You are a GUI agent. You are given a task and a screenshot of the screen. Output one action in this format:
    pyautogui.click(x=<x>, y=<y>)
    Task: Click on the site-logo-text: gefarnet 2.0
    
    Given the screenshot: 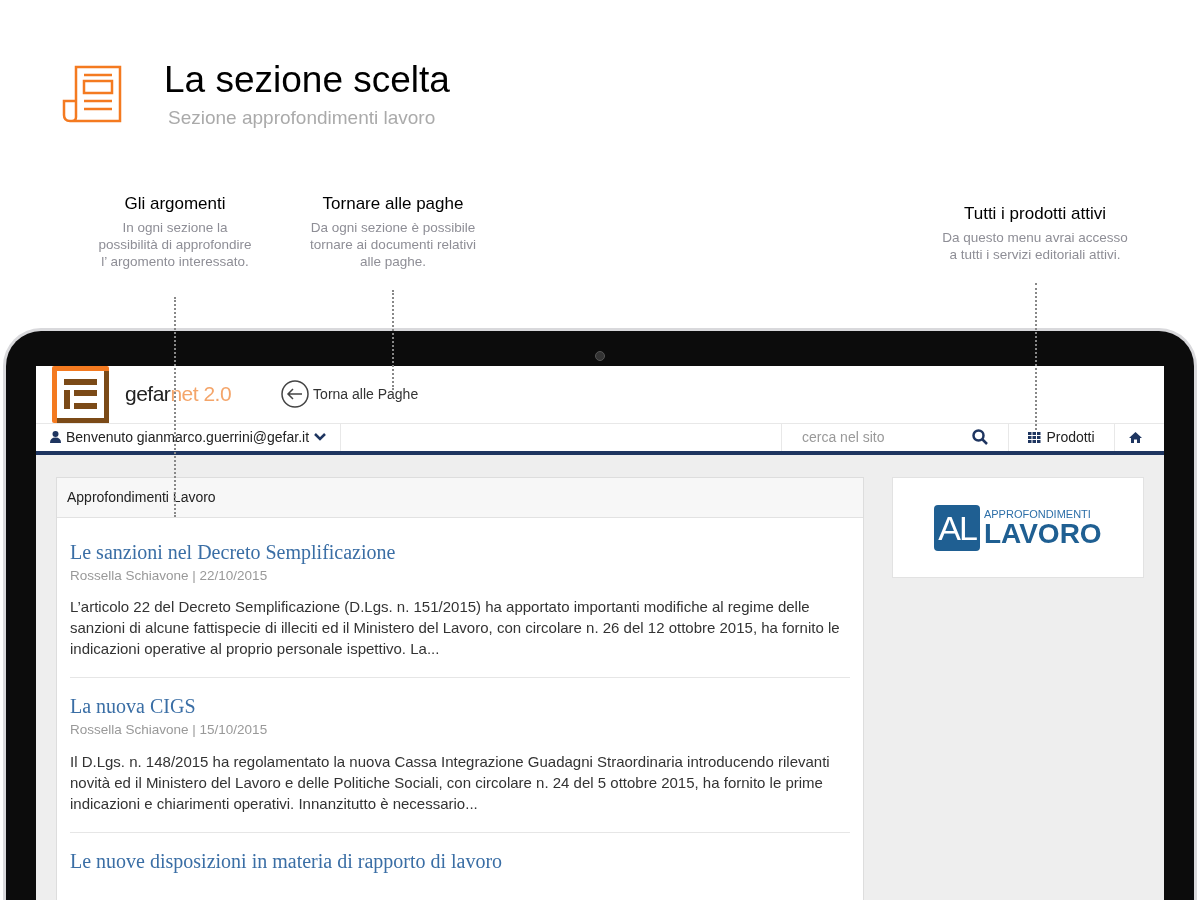 What is the action you would take?
    pyautogui.click(x=178, y=394)
    